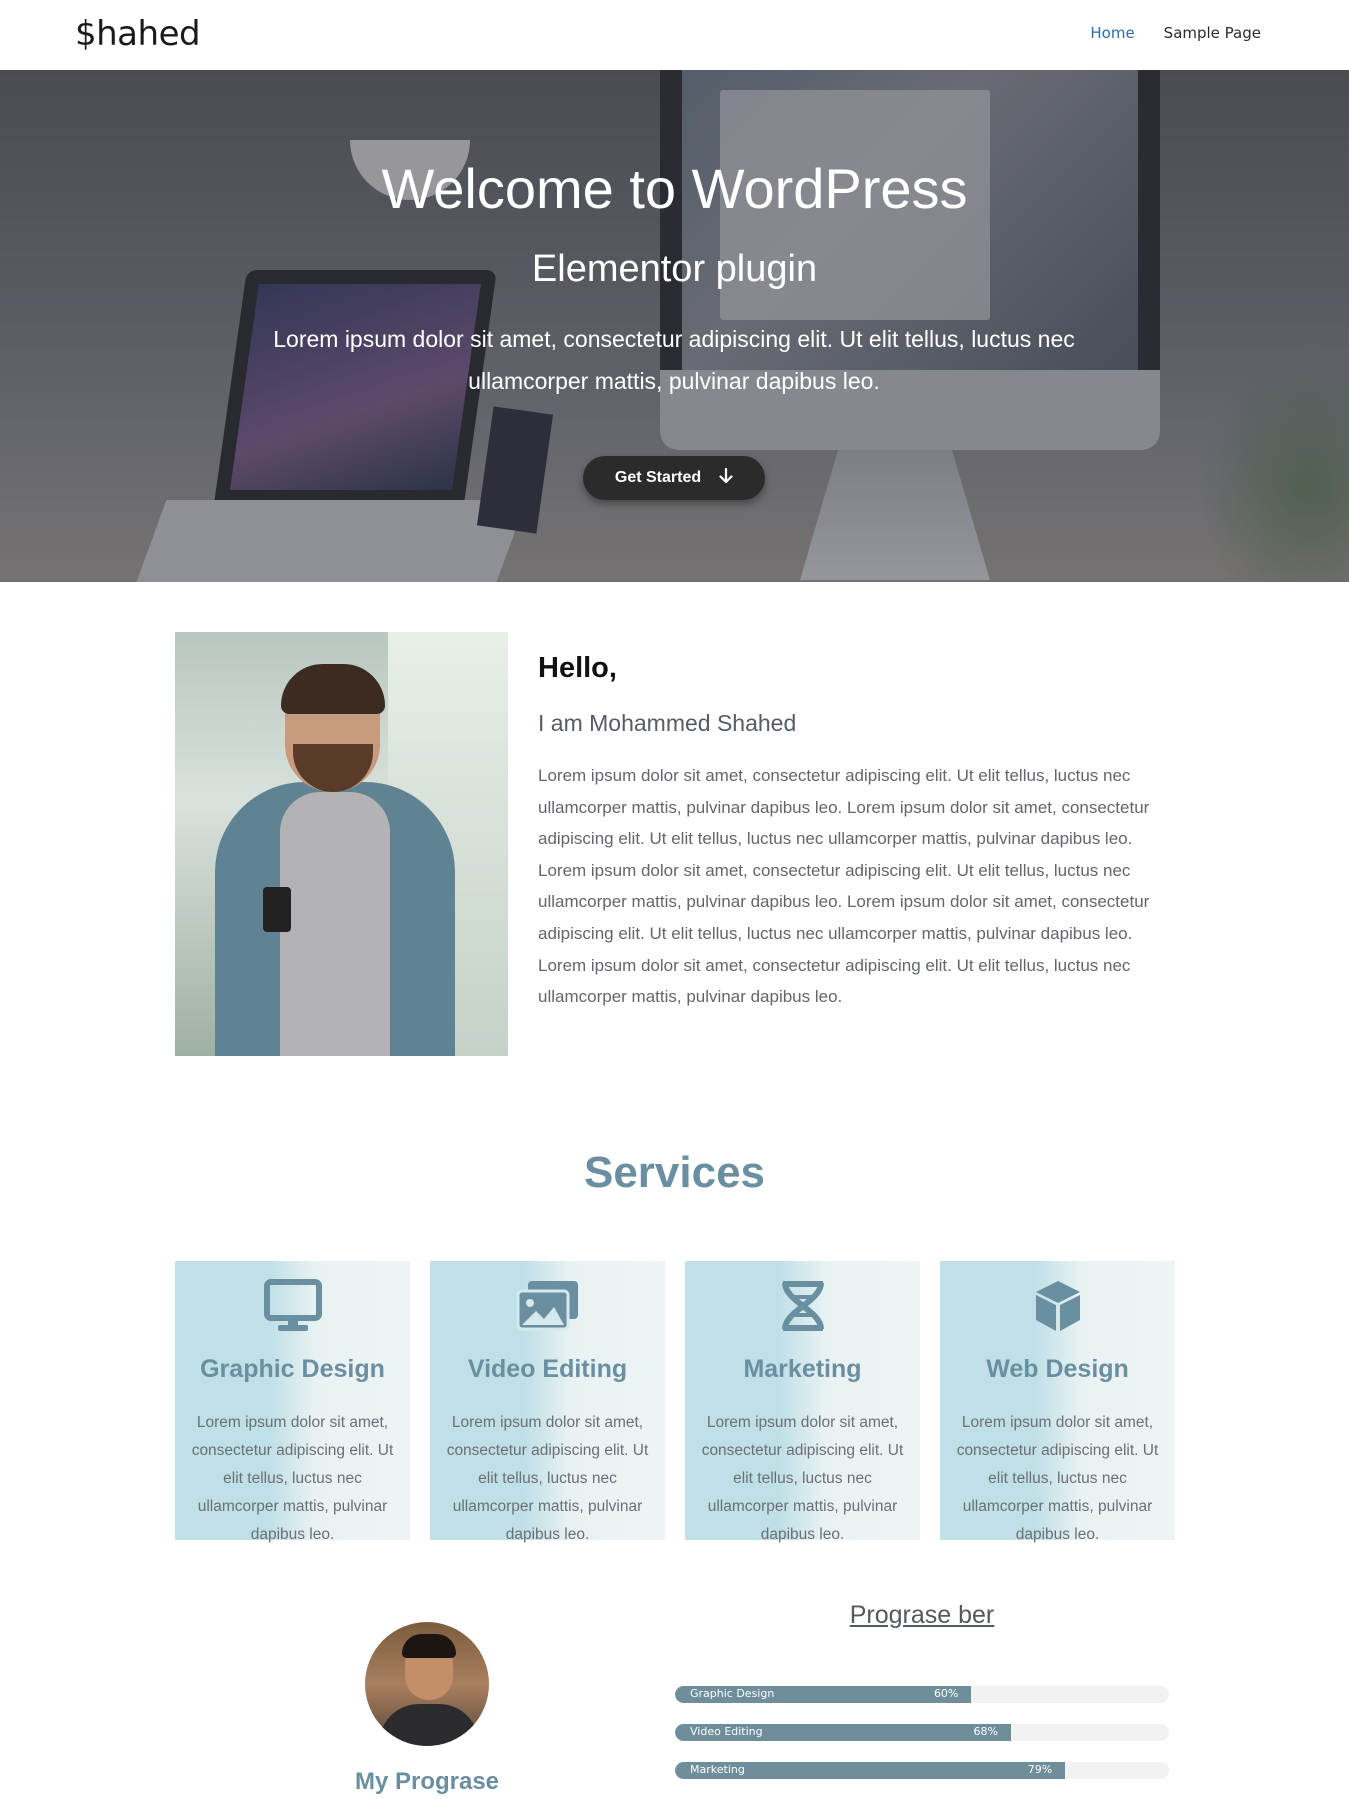 The width and height of the screenshot is (1349, 1799). What do you see at coordinates (726, 1731) in the screenshot?
I see `progress-label: Video Editing` at bounding box center [726, 1731].